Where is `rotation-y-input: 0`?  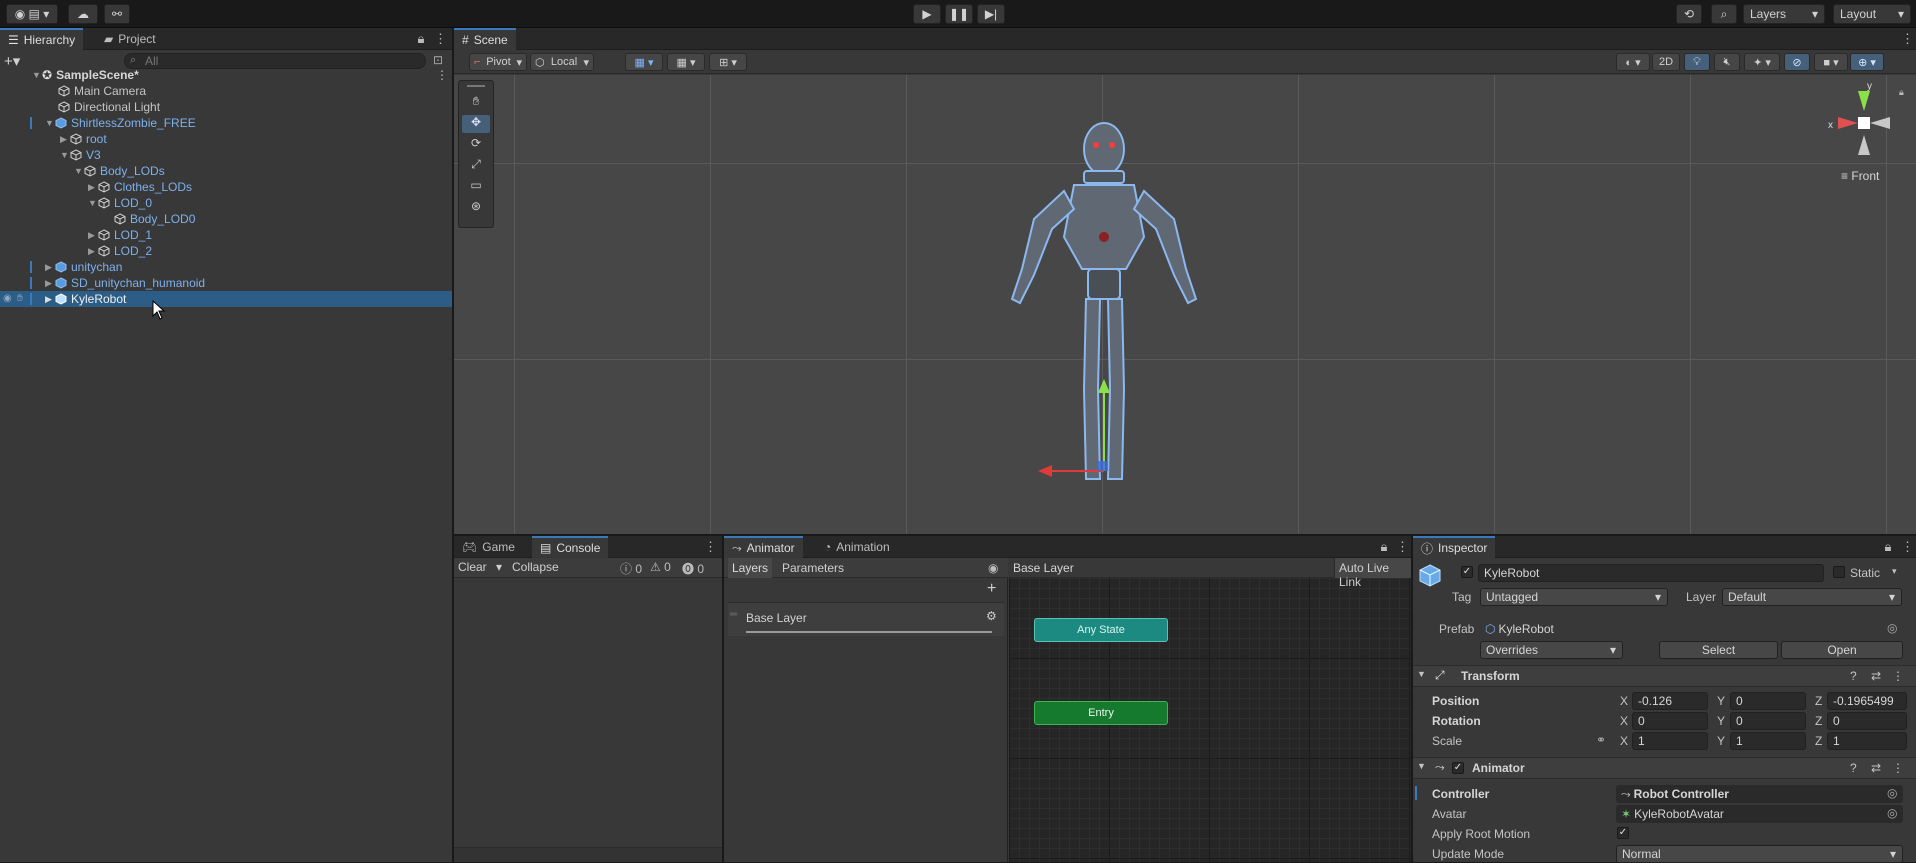
rotation-y-input: 0 is located at coordinates (1768, 721).